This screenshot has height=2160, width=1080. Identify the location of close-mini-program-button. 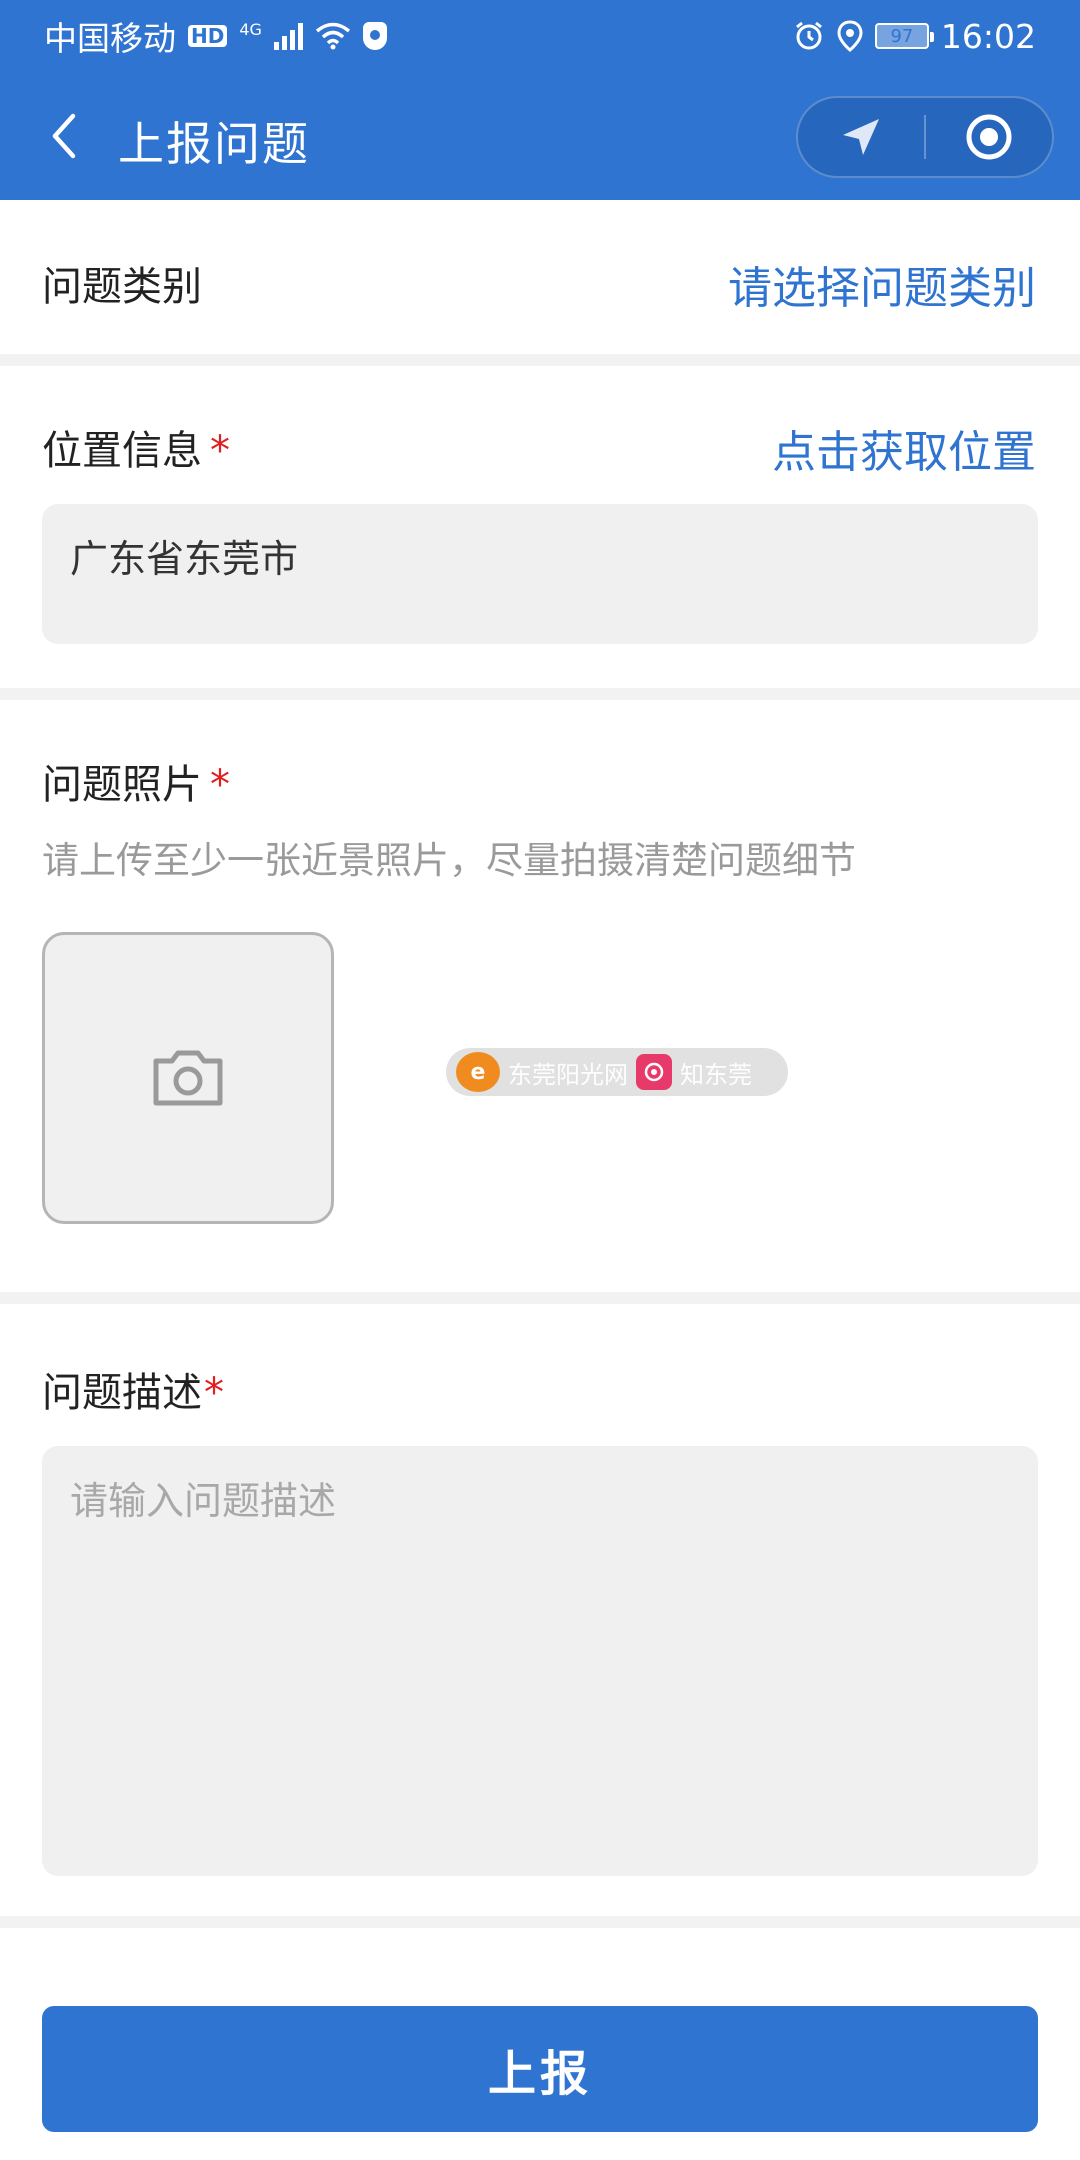
(989, 137).